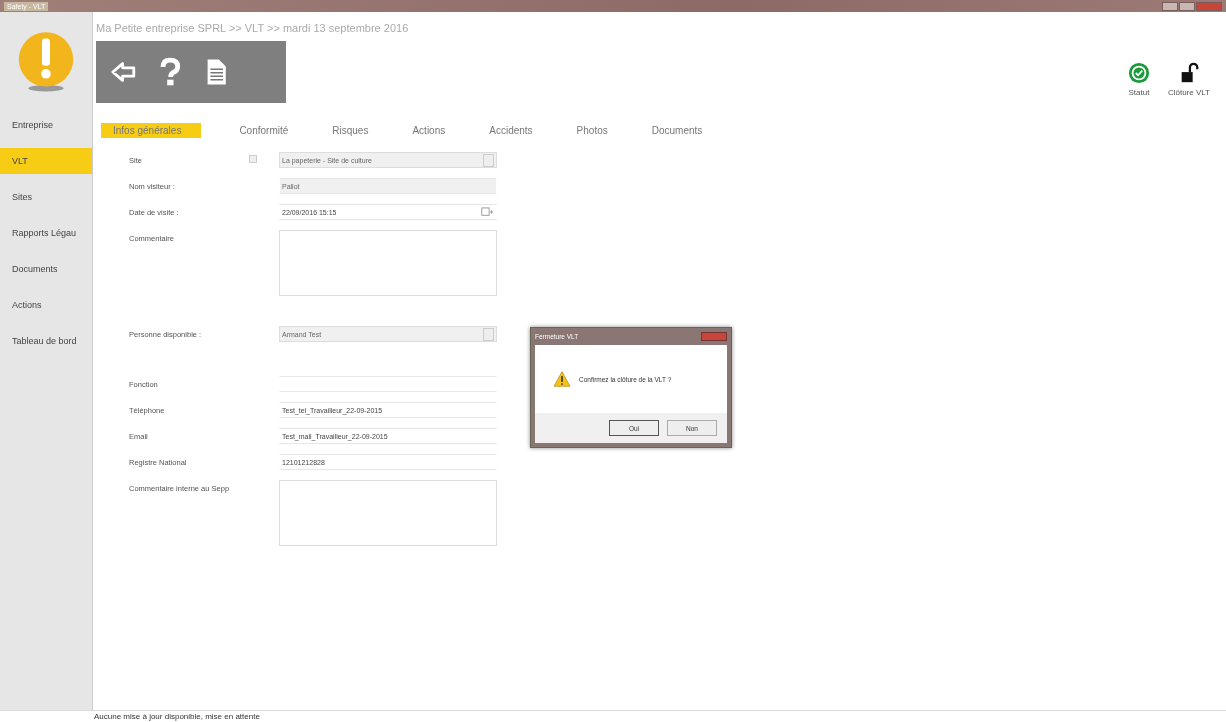  What do you see at coordinates (487, 212) in the screenshot?
I see `calendar-icon` at bounding box center [487, 212].